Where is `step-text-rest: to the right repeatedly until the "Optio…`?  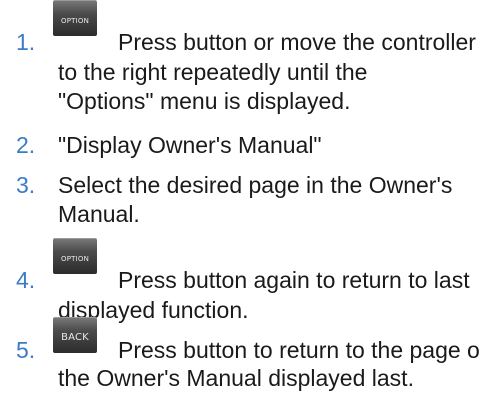 step-text-rest: to the right repeatedly until the "Optio… is located at coordinates (213, 86).